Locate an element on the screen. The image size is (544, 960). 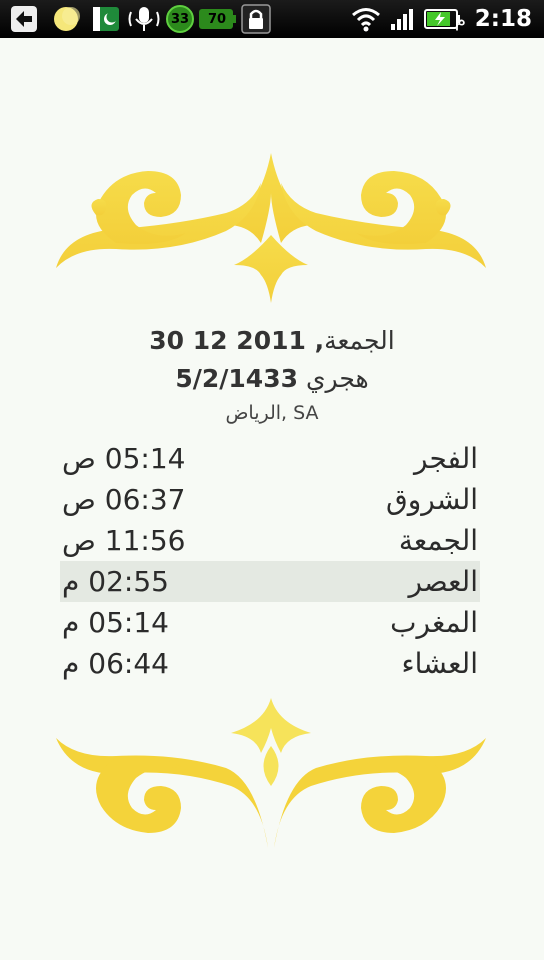
bottom-ornament-icon is located at coordinates (271, 773).